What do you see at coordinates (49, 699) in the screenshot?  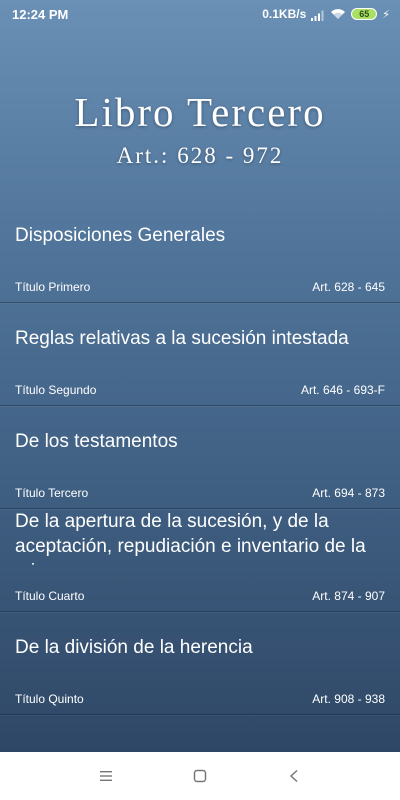 I see `section-subtitle: Título Quinto` at bounding box center [49, 699].